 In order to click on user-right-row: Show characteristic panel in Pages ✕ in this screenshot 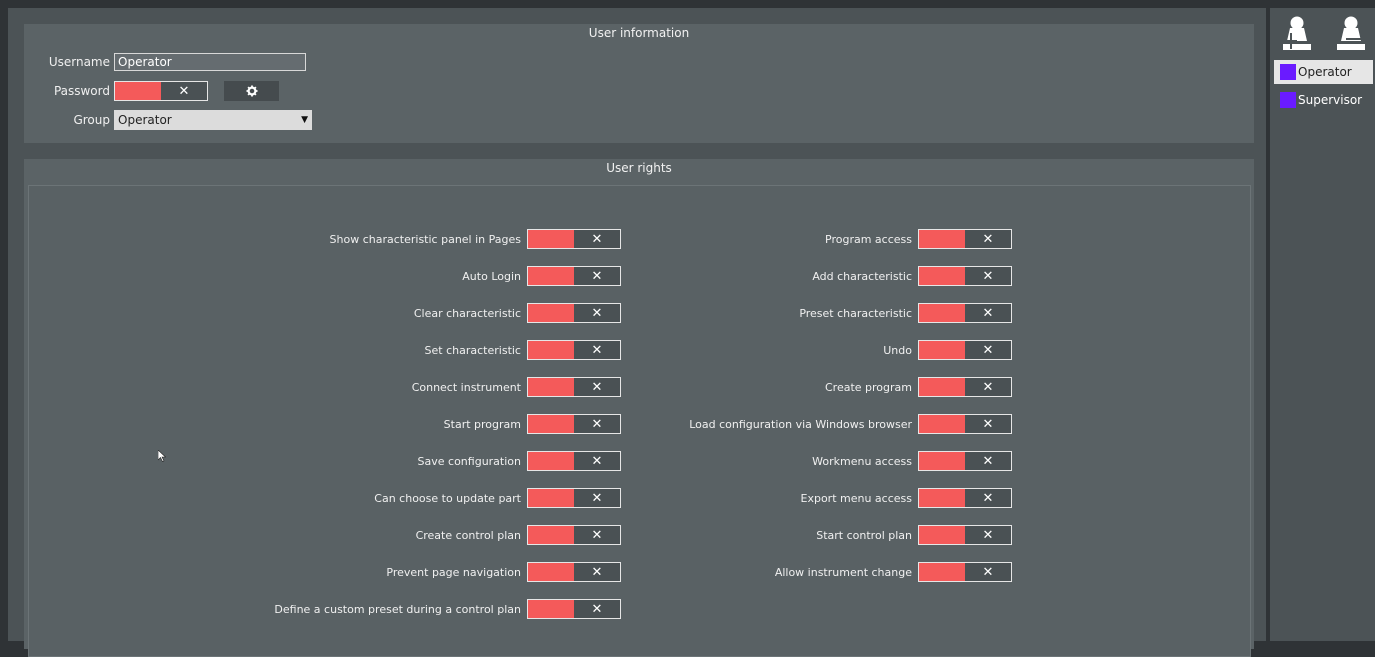, I will do `click(410, 239)`.